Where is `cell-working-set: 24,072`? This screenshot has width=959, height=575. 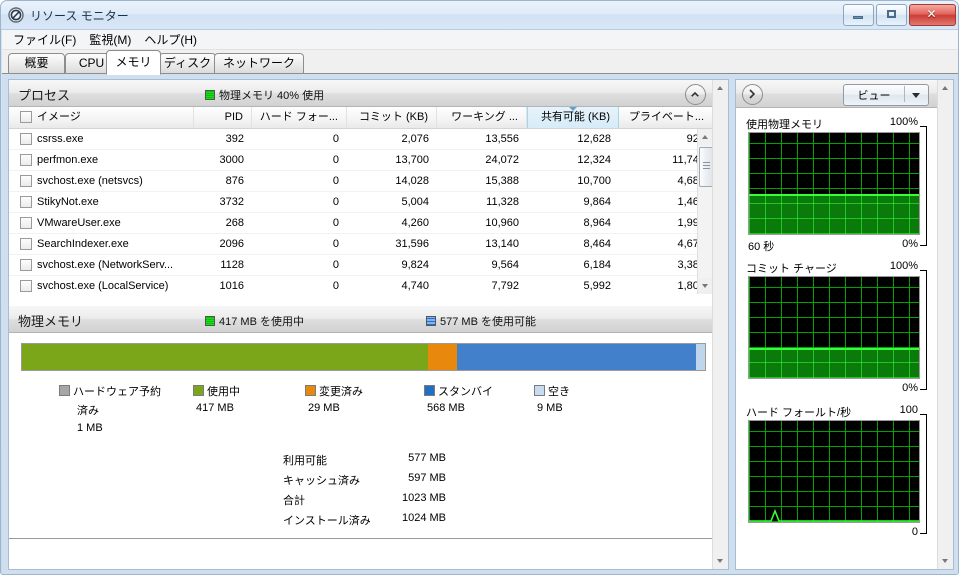 cell-working-set: 24,072 is located at coordinates (502, 160).